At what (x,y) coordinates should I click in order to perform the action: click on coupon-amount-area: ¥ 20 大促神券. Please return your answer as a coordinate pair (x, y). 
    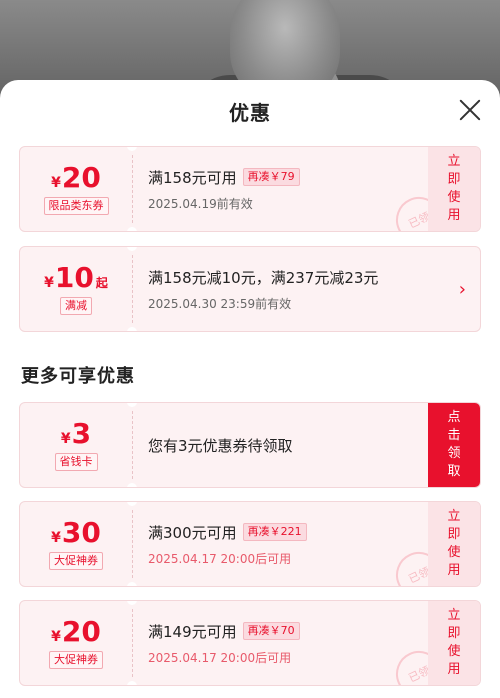
    Looking at the image, I should click on (76, 643).